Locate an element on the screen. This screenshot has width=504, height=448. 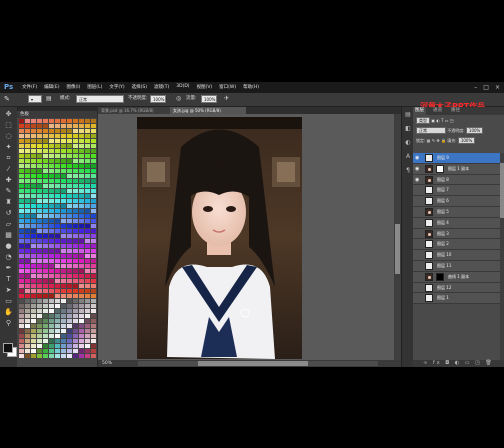
tab-layers: 图层 is located at coordinates (419, 111).